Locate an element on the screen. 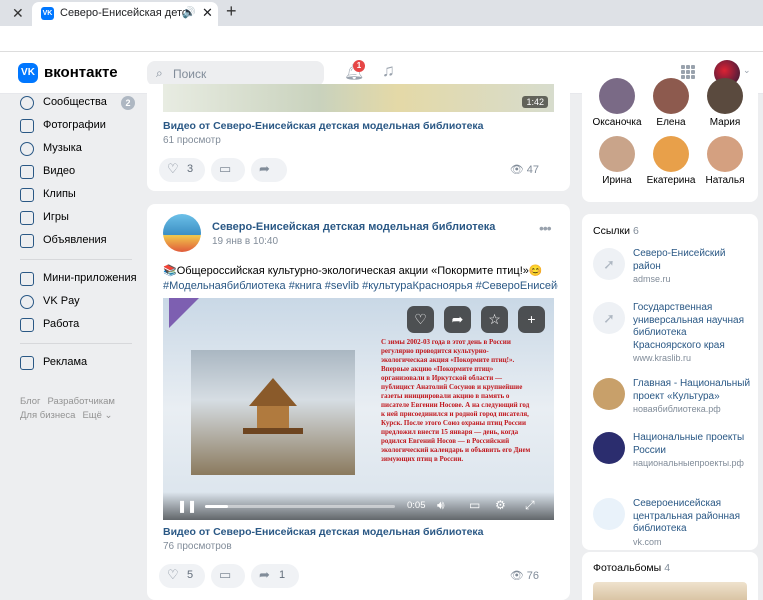 Image resolution: width=763 pixels, height=600 pixels. albums-header: Фотоальбомы 4 is located at coordinates (631, 568).